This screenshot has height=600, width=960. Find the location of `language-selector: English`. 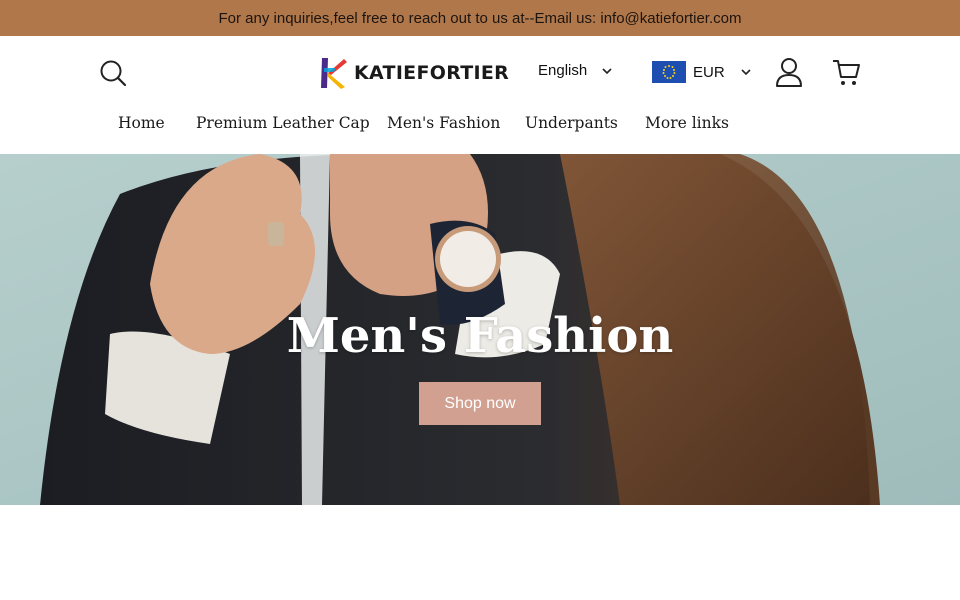

language-selector: English is located at coordinates (575, 70).